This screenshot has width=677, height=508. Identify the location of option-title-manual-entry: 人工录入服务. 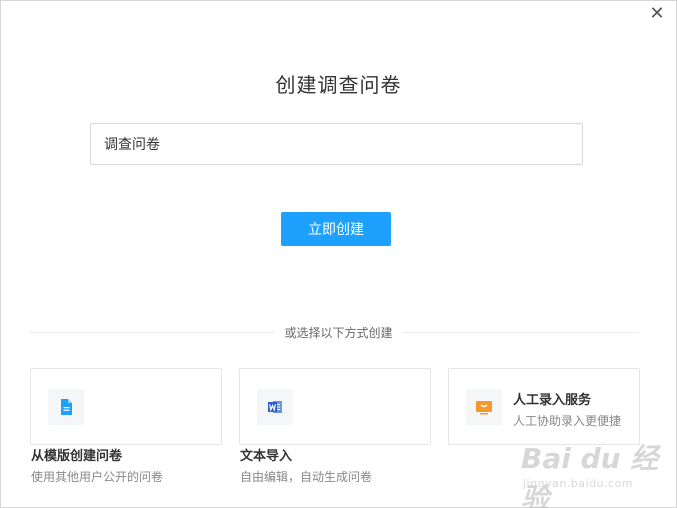
(552, 400).